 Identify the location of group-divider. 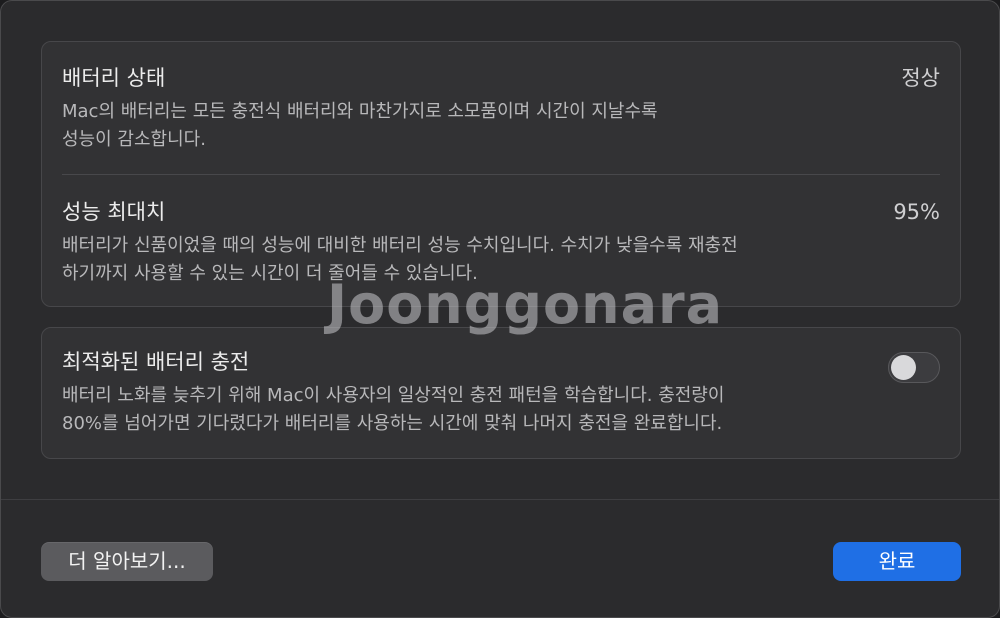
(501, 174).